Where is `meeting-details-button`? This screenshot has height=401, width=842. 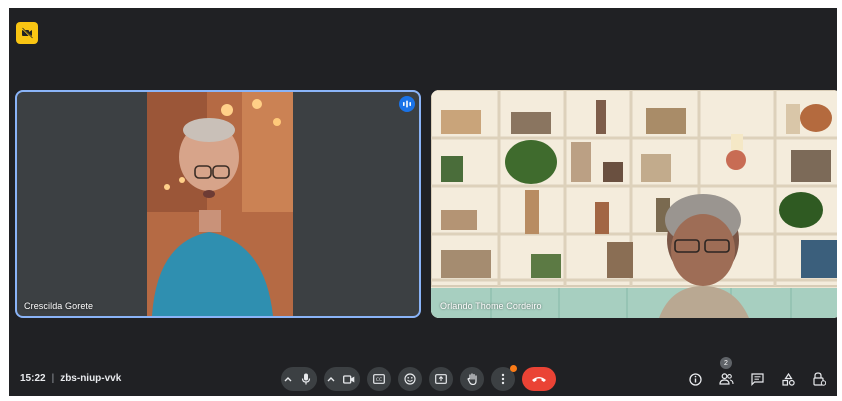
meeting-details-button is located at coordinates (695, 379).